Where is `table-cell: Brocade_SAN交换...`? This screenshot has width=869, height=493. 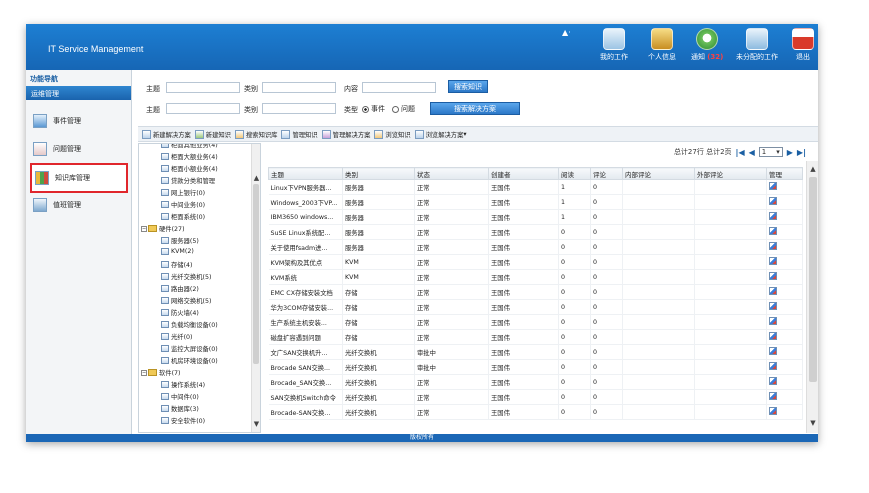 table-cell: Brocade_SAN交换... is located at coordinates (305, 382).